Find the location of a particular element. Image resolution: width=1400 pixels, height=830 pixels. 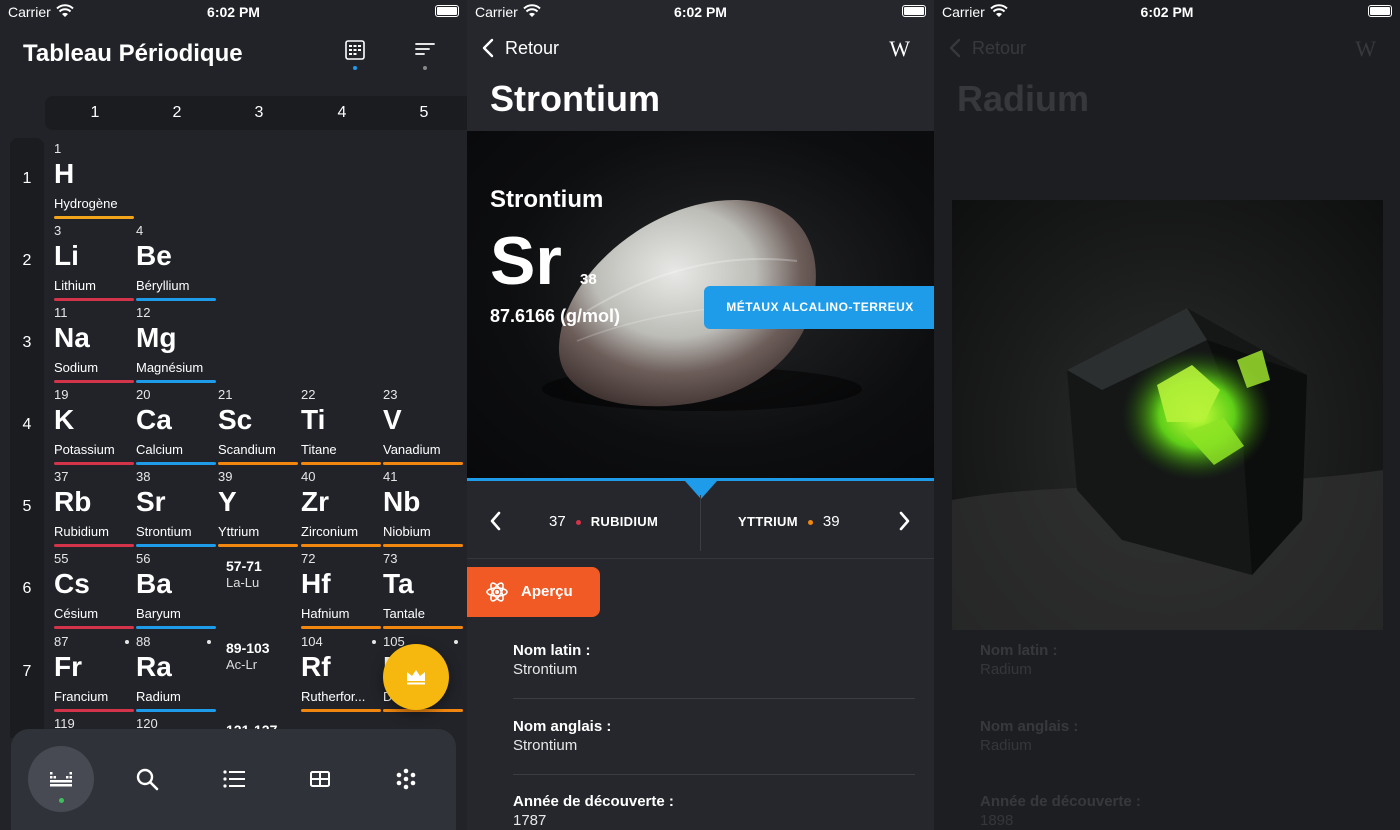

atomic-number: 41 is located at coordinates (390, 476).